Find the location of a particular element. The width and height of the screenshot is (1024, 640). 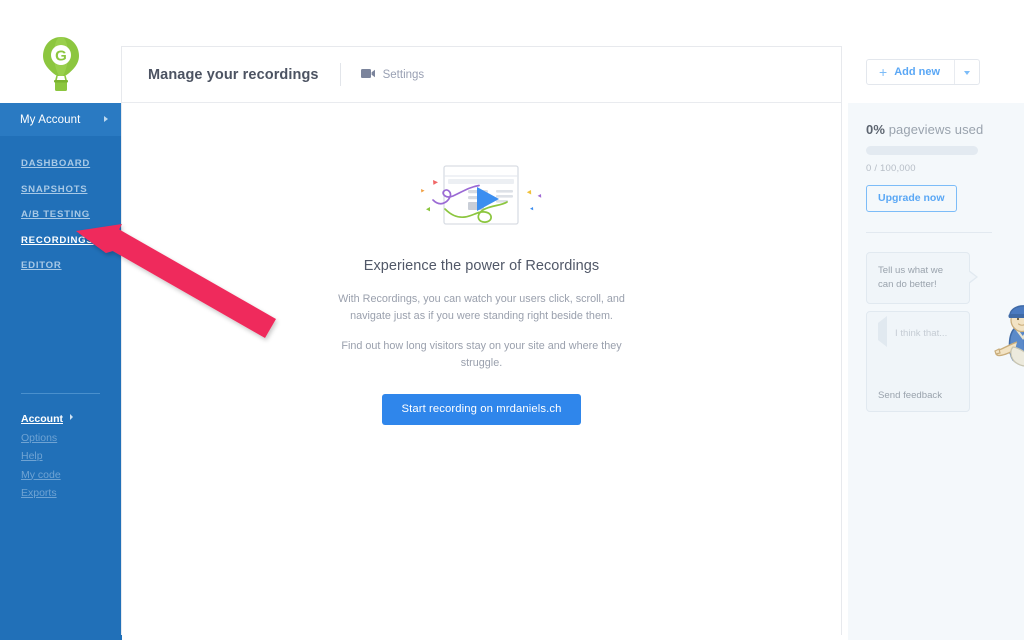

sidebar-item-snapshots: SNAPSHOTS is located at coordinates (61, 190).